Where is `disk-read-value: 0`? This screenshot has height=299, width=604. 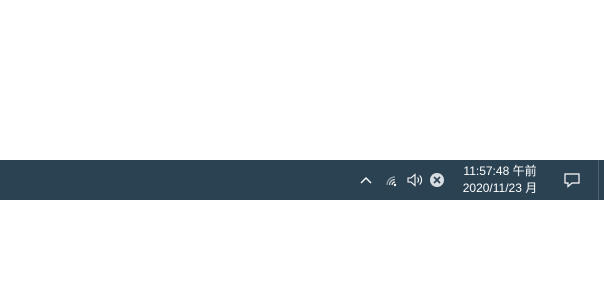
disk-read-value: 0 is located at coordinates (393, 222).